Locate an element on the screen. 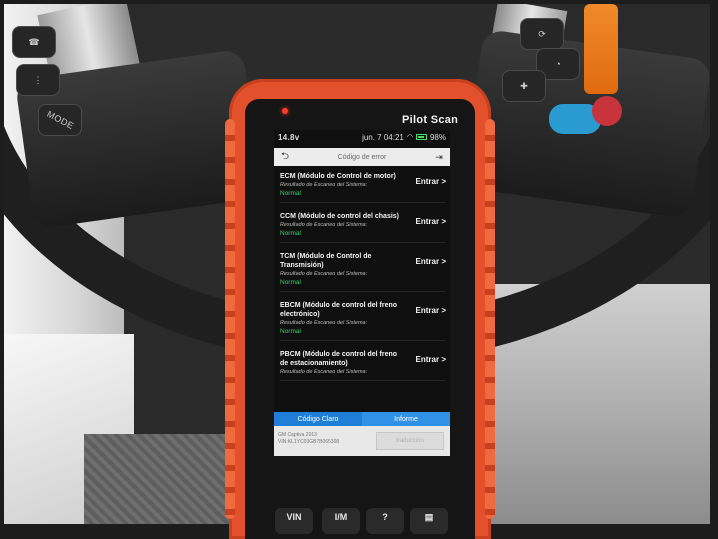 This screenshot has width=718, height=539. wheel-button-voice: ⋮ is located at coordinates (38, 80).